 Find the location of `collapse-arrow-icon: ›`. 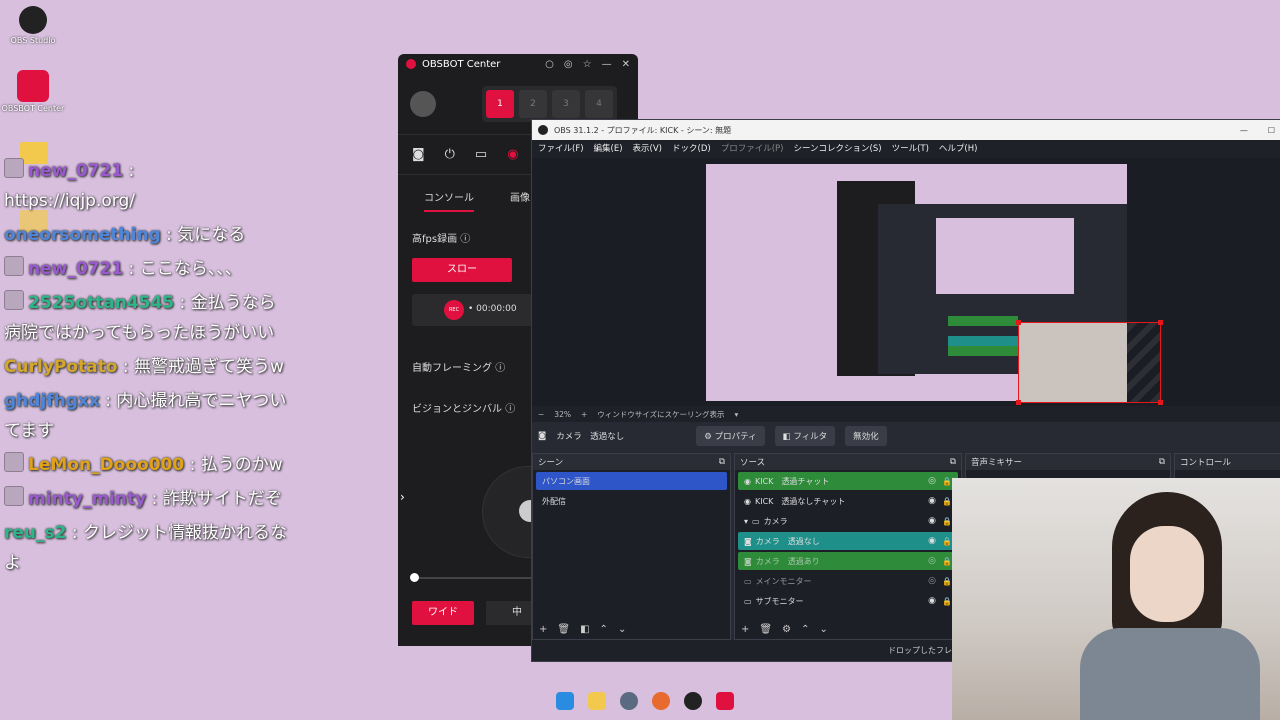

collapse-arrow-icon: › is located at coordinates (402, 497).